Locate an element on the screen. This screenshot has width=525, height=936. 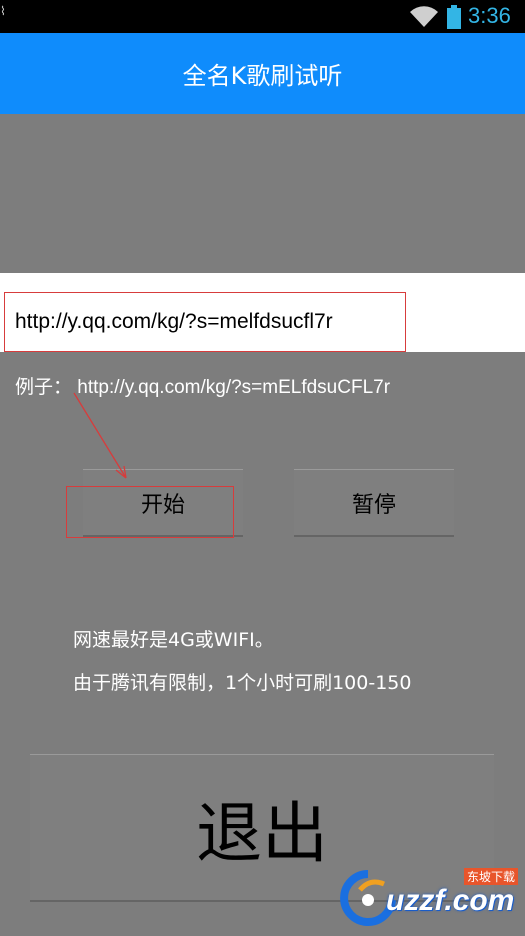
watermark-tagline: 东坡下载 is located at coordinates (491, 876).